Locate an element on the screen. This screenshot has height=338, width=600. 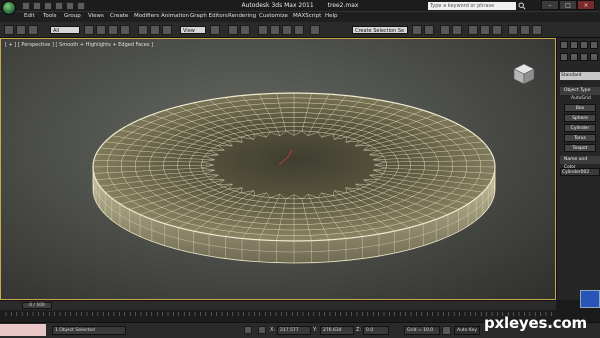
edit-named-selection-icon is located at coordinates (315, 30).